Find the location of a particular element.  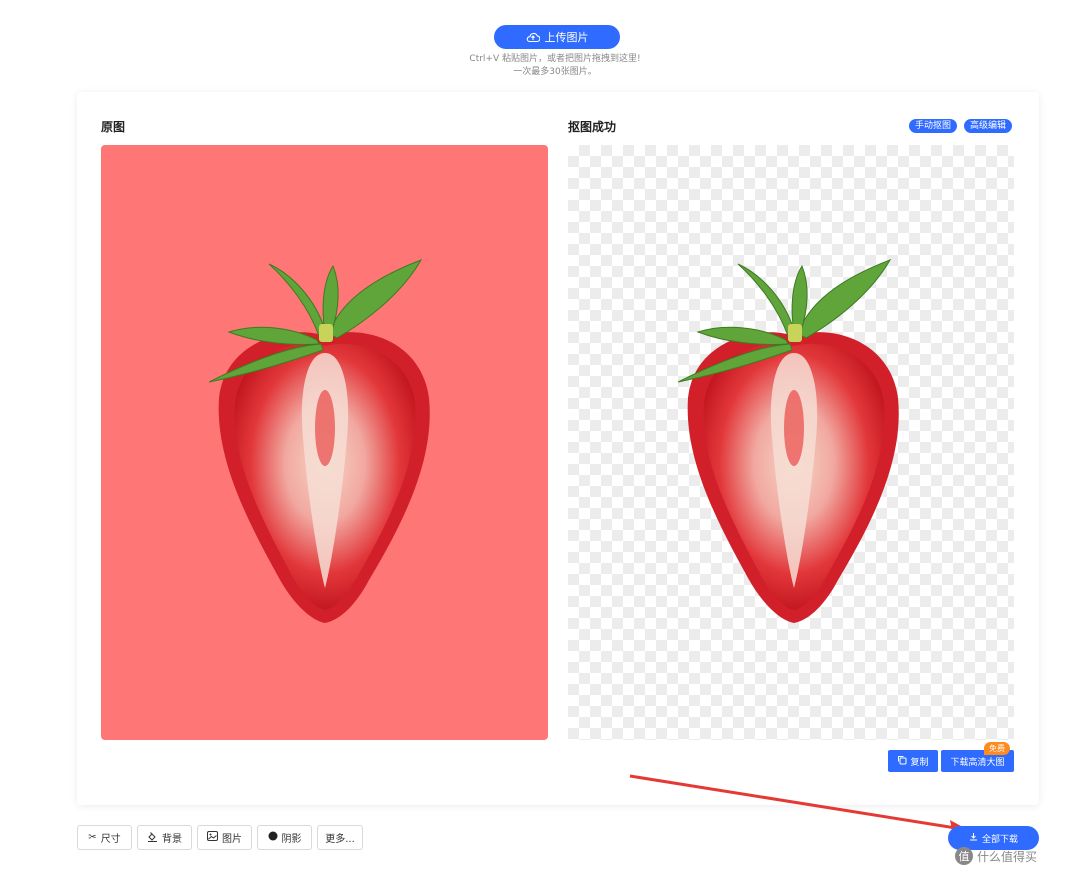

free-badge: 免费 is located at coordinates (997, 748).